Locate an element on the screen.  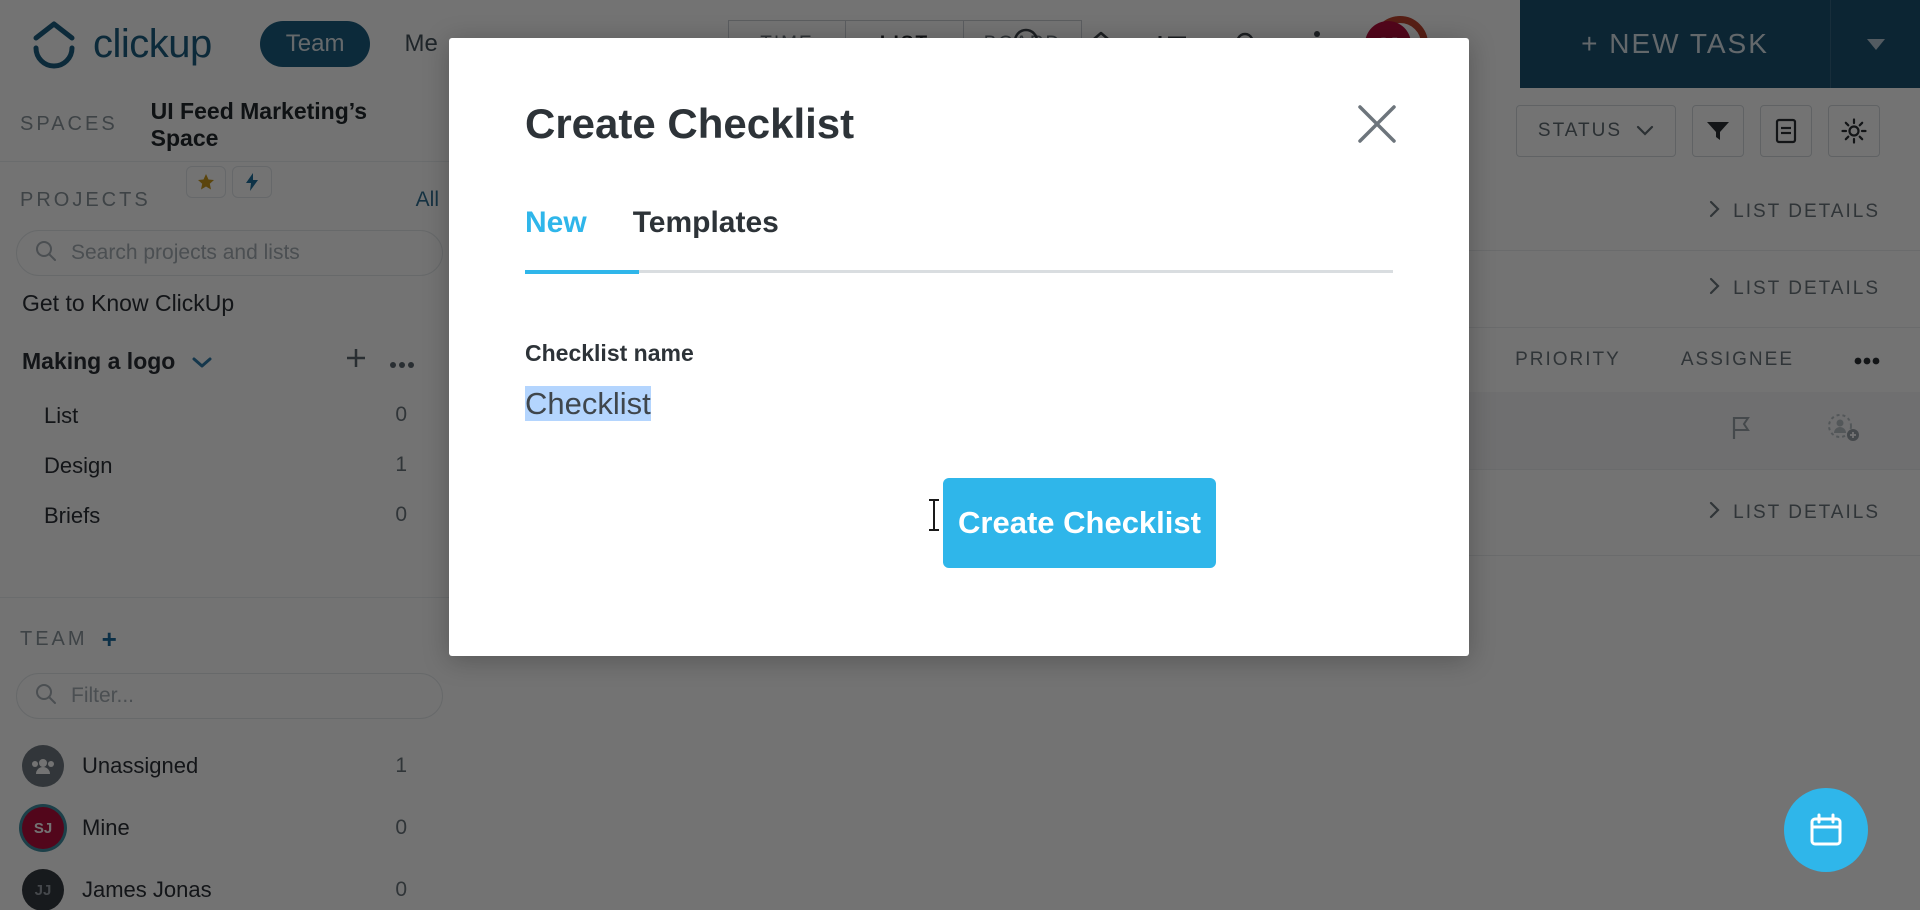
team-member-mine: SJ Mine 0 is located at coordinates (229, 828).